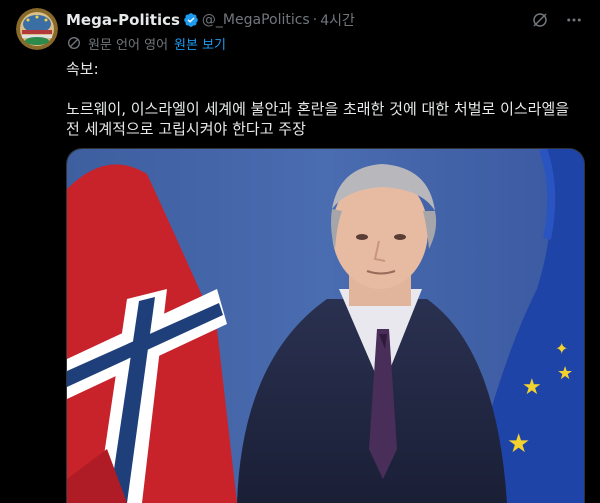 The image size is (600, 503). What do you see at coordinates (574, 20) in the screenshot?
I see `more-icon` at bounding box center [574, 20].